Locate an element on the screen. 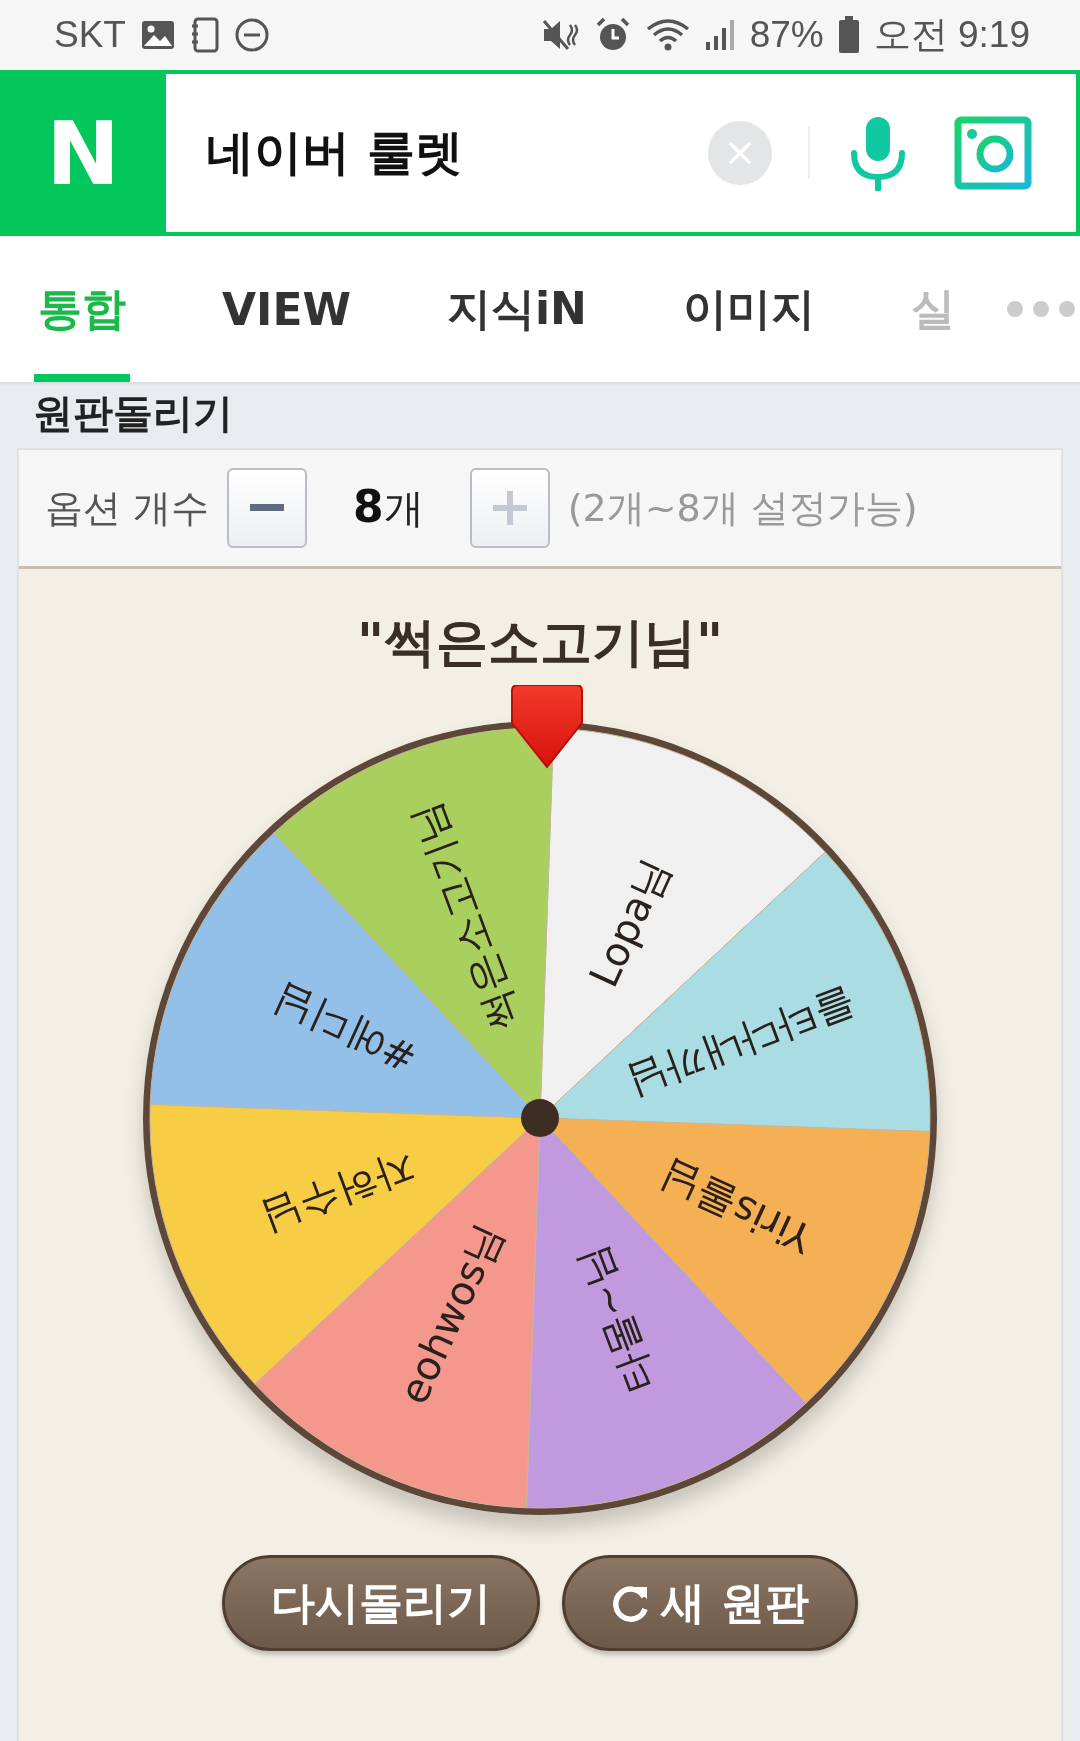  wifi-icon is located at coordinates (667, 35).